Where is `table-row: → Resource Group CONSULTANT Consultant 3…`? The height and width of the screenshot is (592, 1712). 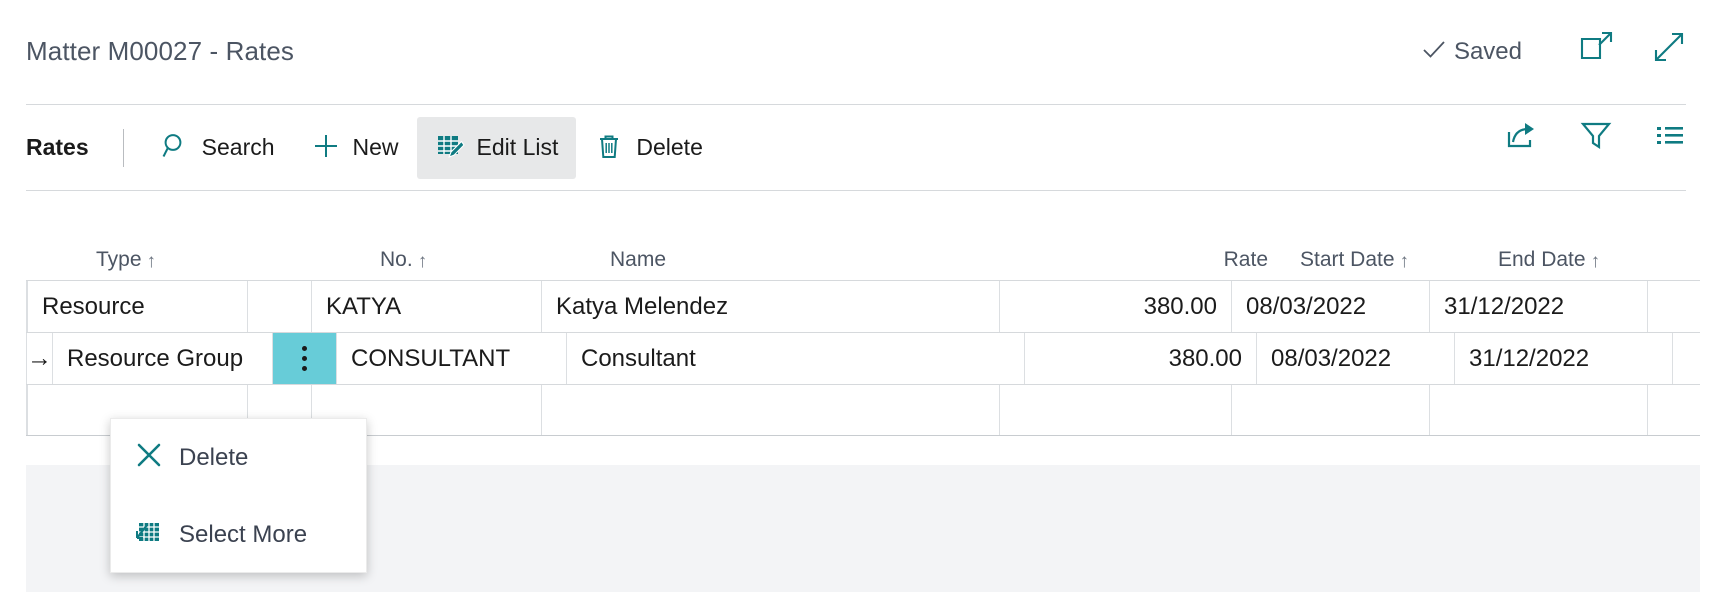 table-row: → Resource Group CONSULTANT Consultant 3… is located at coordinates (863, 358).